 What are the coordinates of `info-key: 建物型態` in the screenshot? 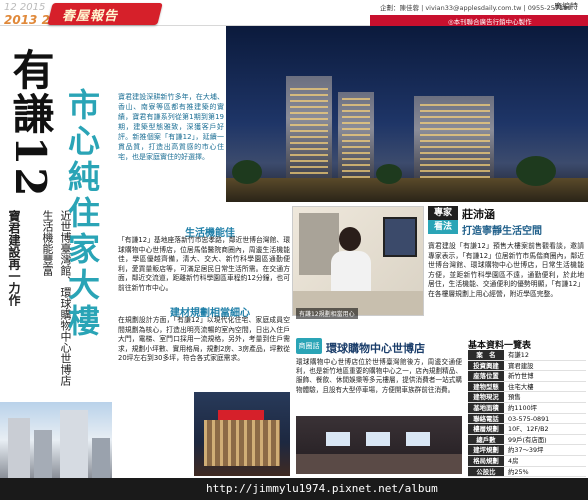 It's located at (486, 386).